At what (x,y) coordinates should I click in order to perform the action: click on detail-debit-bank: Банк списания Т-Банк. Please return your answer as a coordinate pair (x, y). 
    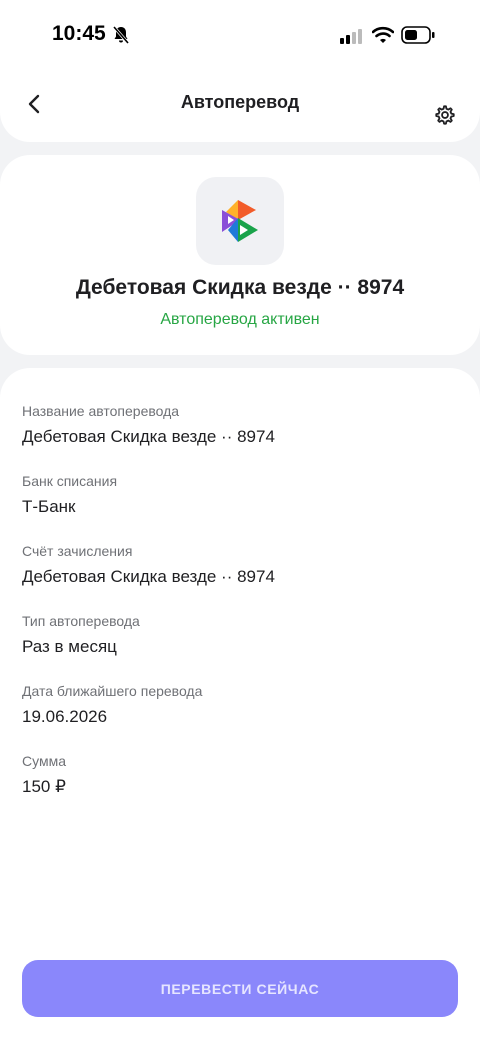
    Looking at the image, I should click on (242, 495).